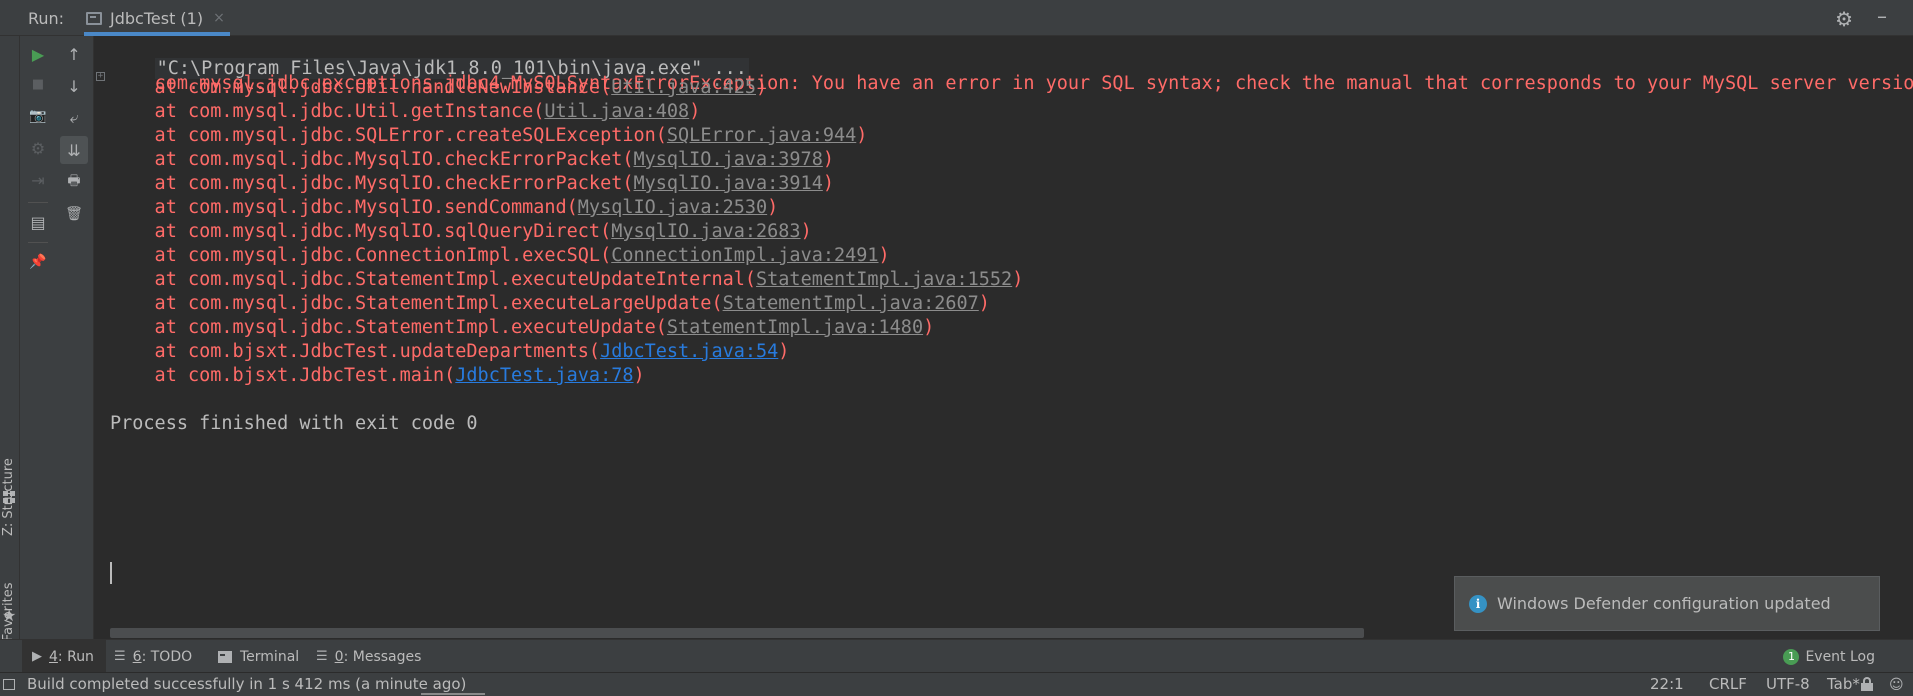  What do you see at coordinates (74, 54) in the screenshot?
I see `arrow-up-icon: ↑` at bounding box center [74, 54].